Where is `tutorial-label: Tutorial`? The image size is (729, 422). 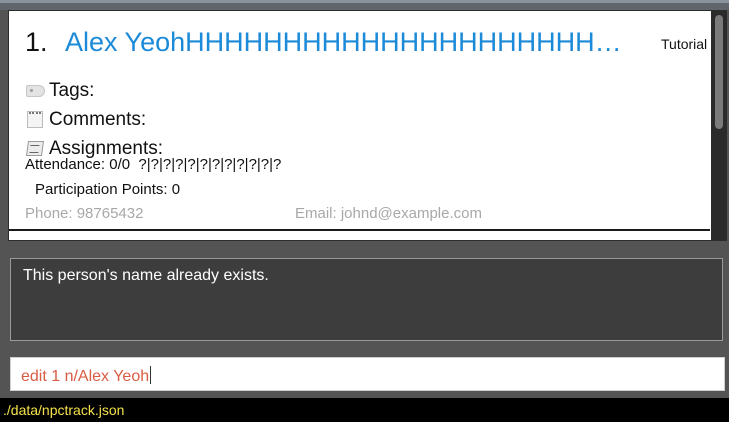 tutorial-label: Tutorial is located at coordinates (684, 44).